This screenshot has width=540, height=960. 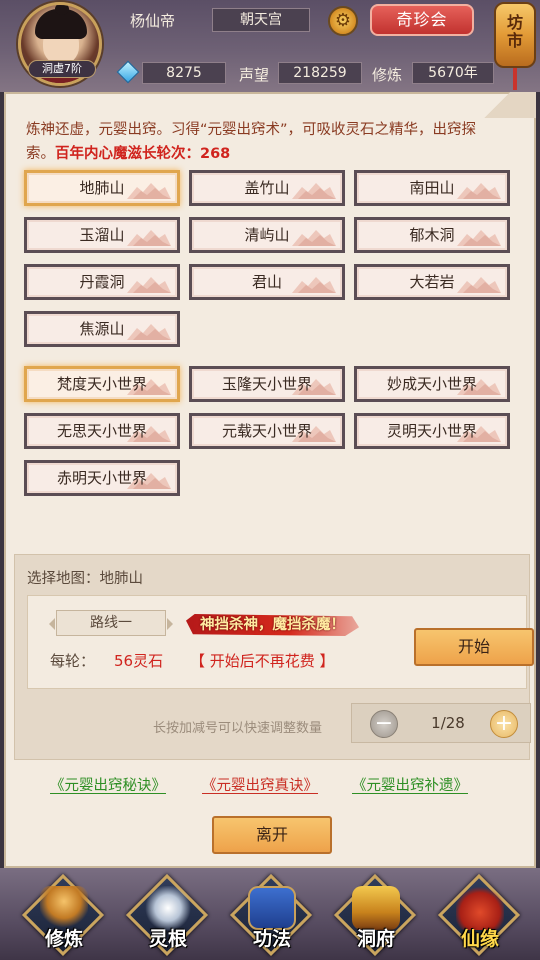 I want to click on cultivation-value: 5670年, so click(x=453, y=73).